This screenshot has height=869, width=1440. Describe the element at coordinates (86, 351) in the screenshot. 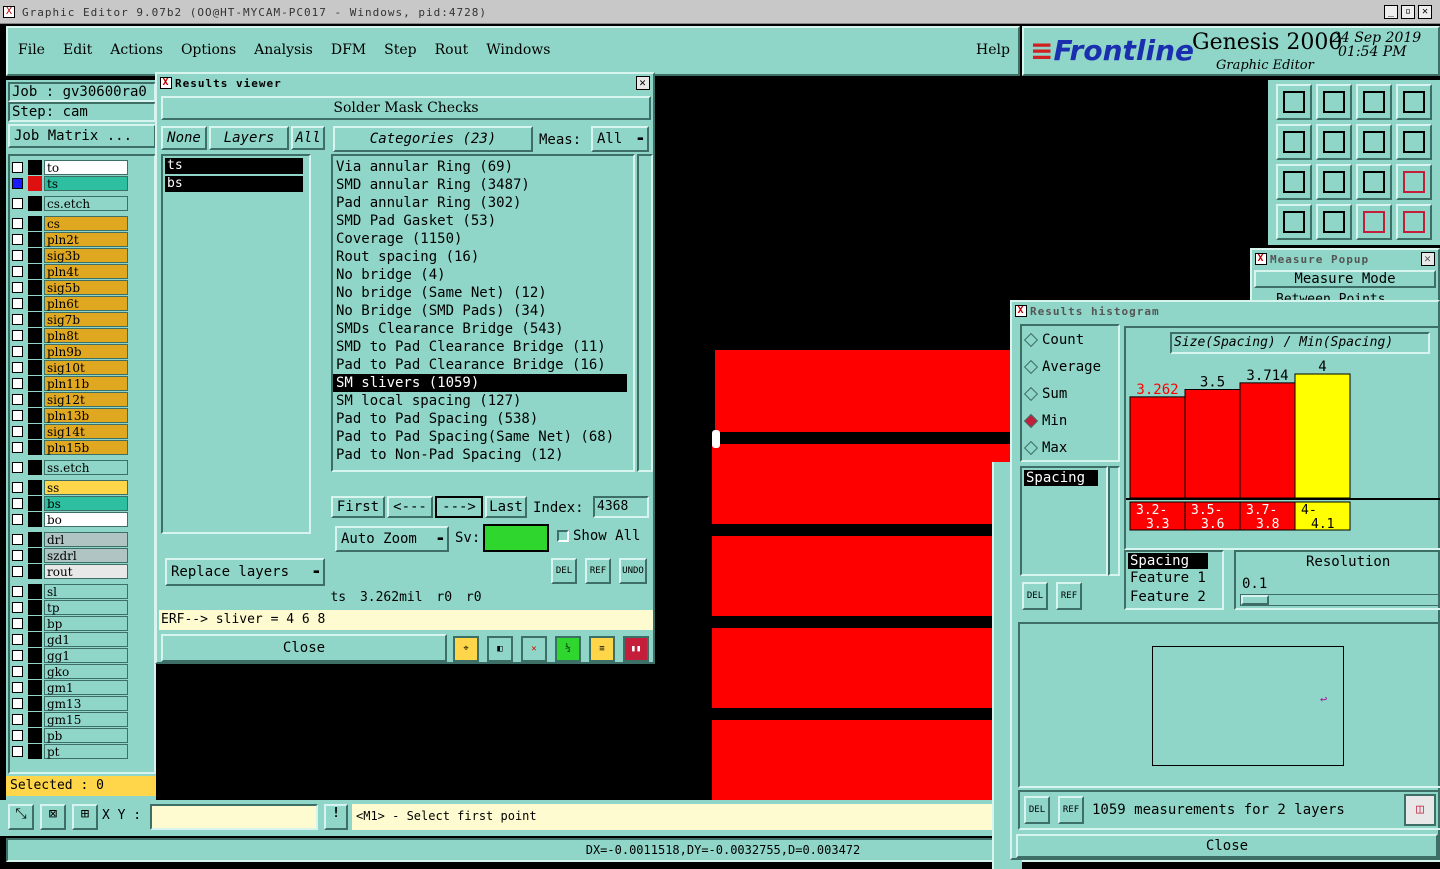

I see `layer-name: pln9b` at that location.